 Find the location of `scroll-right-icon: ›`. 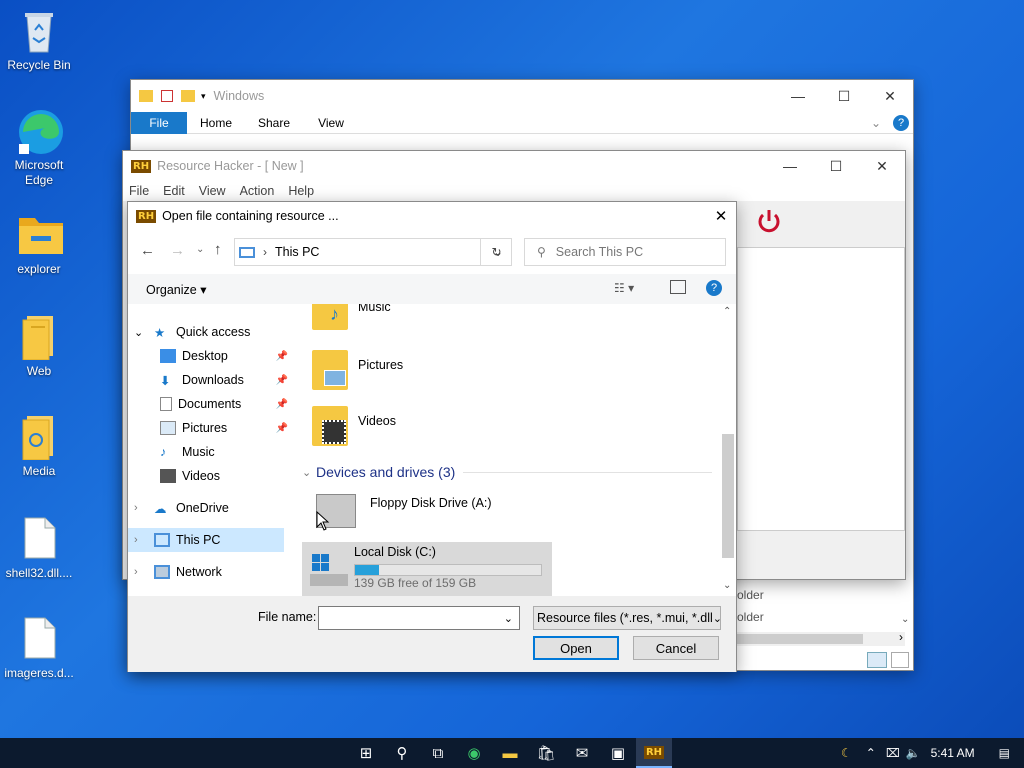

scroll-right-icon: › is located at coordinates (901, 637).